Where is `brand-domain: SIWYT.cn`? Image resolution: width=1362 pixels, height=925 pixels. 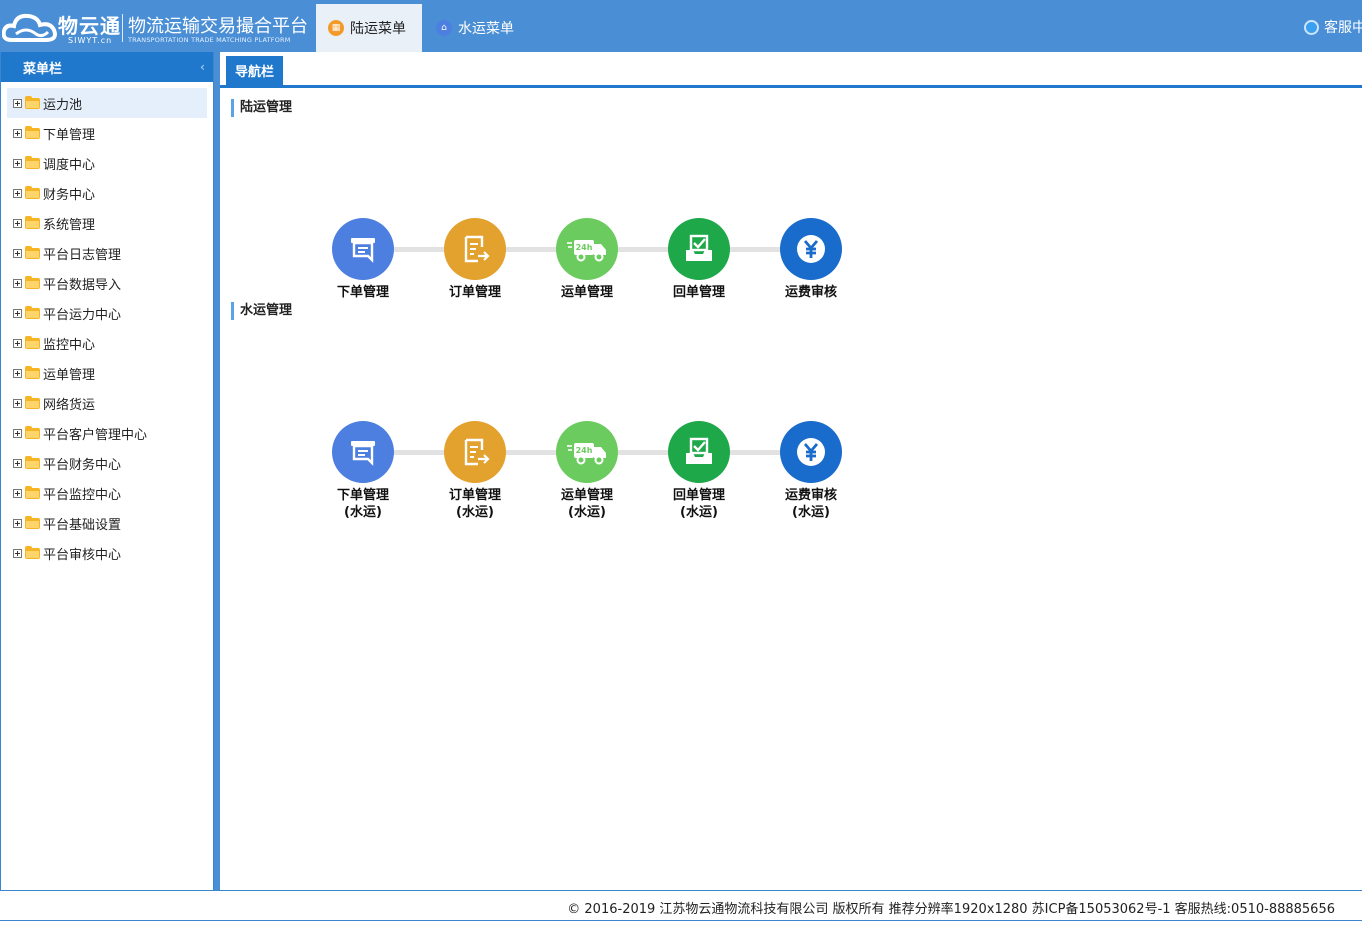 brand-domain: SIWYT.cn is located at coordinates (90, 40).